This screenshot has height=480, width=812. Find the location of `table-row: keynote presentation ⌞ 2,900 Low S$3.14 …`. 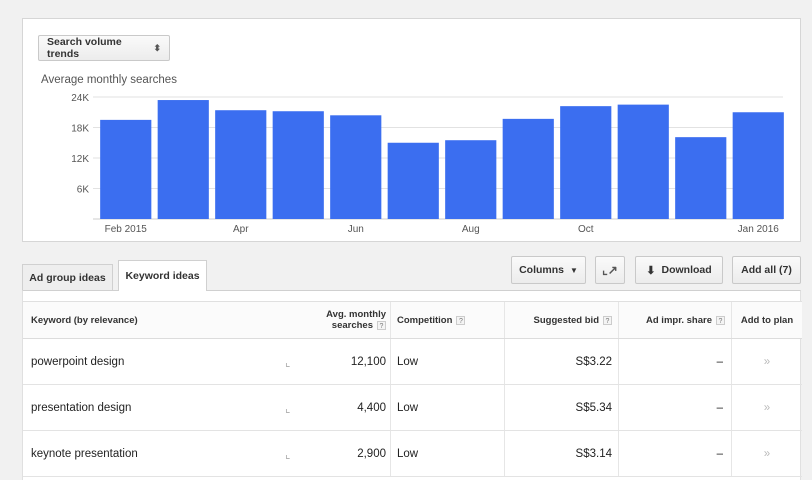

table-row: keynote presentation ⌞ 2,900 Low S$3.14 … is located at coordinates (412, 454).